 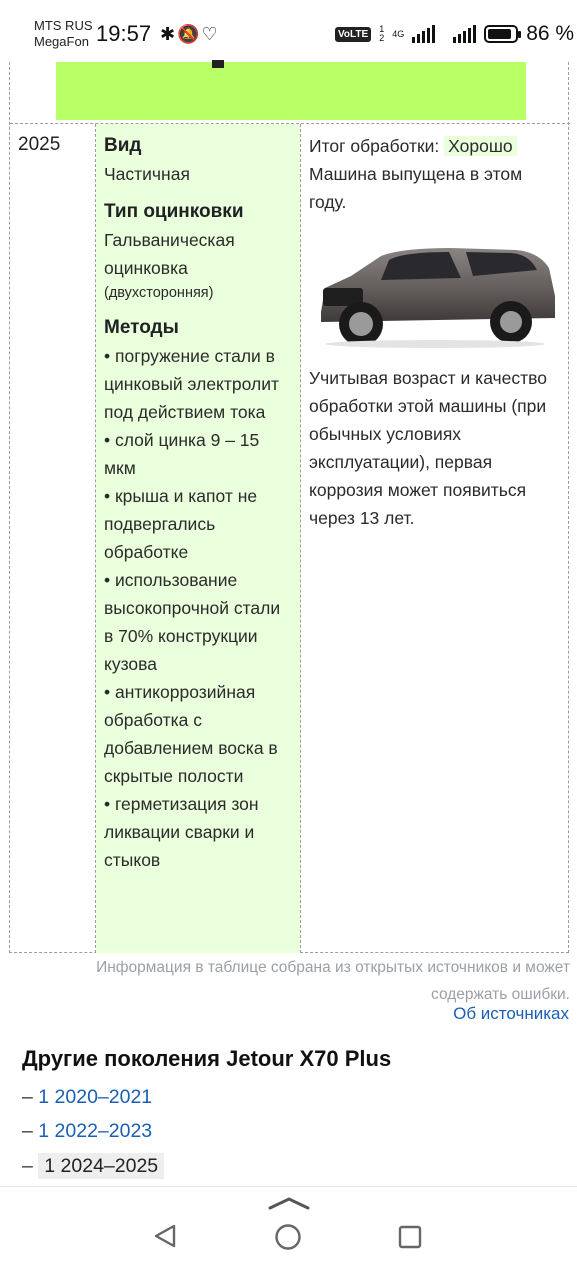 What do you see at coordinates (438, 298) in the screenshot?
I see `car-image` at bounding box center [438, 298].